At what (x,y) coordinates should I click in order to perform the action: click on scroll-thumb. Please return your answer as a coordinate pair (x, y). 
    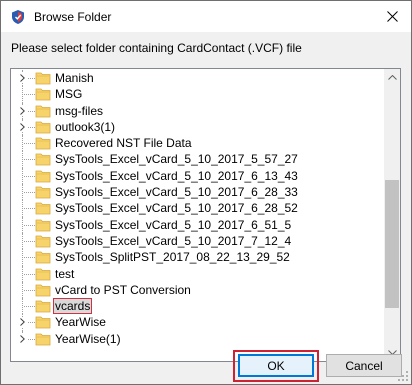
    Looking at the image, I should click on (392, 243).